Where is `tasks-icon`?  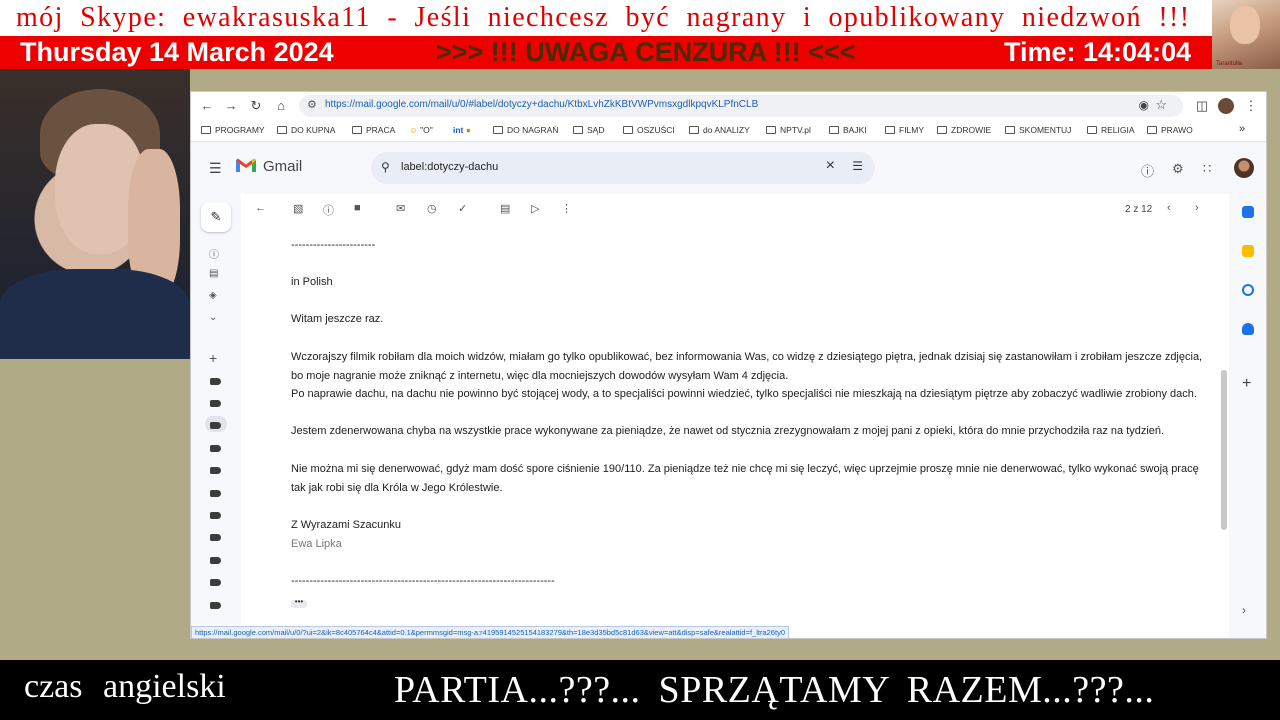
tasks-icon is located at coordinates (1248, 290).